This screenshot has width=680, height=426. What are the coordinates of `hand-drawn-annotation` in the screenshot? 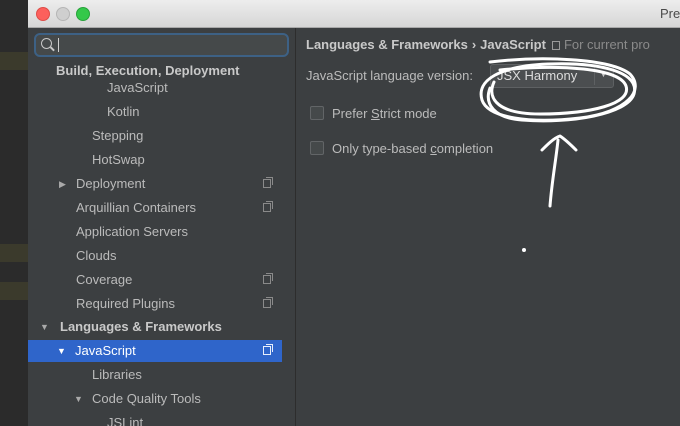 It's located at (558, 154).